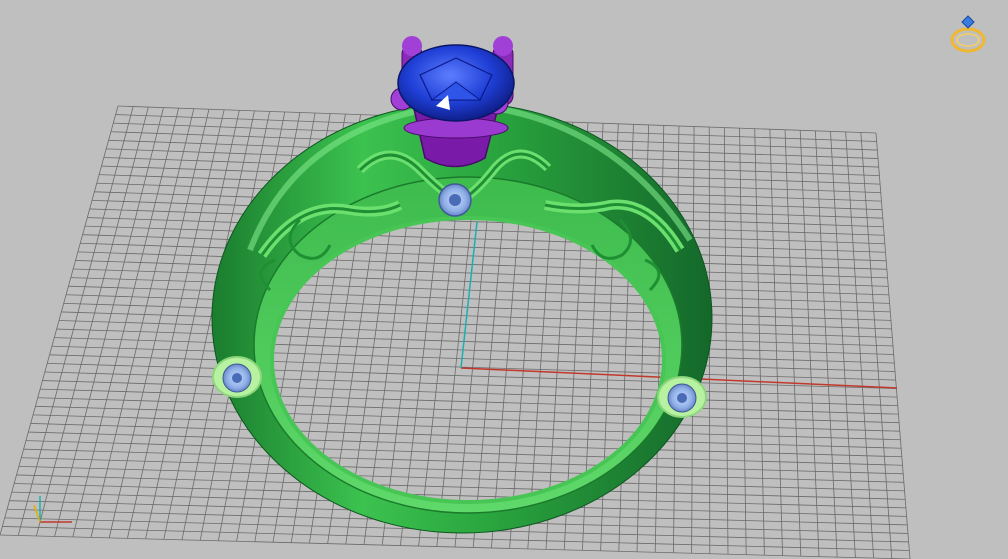 The height and width of the screenshot is (559, 1008). I want to click on left-accent-stone, so click(237, 377).